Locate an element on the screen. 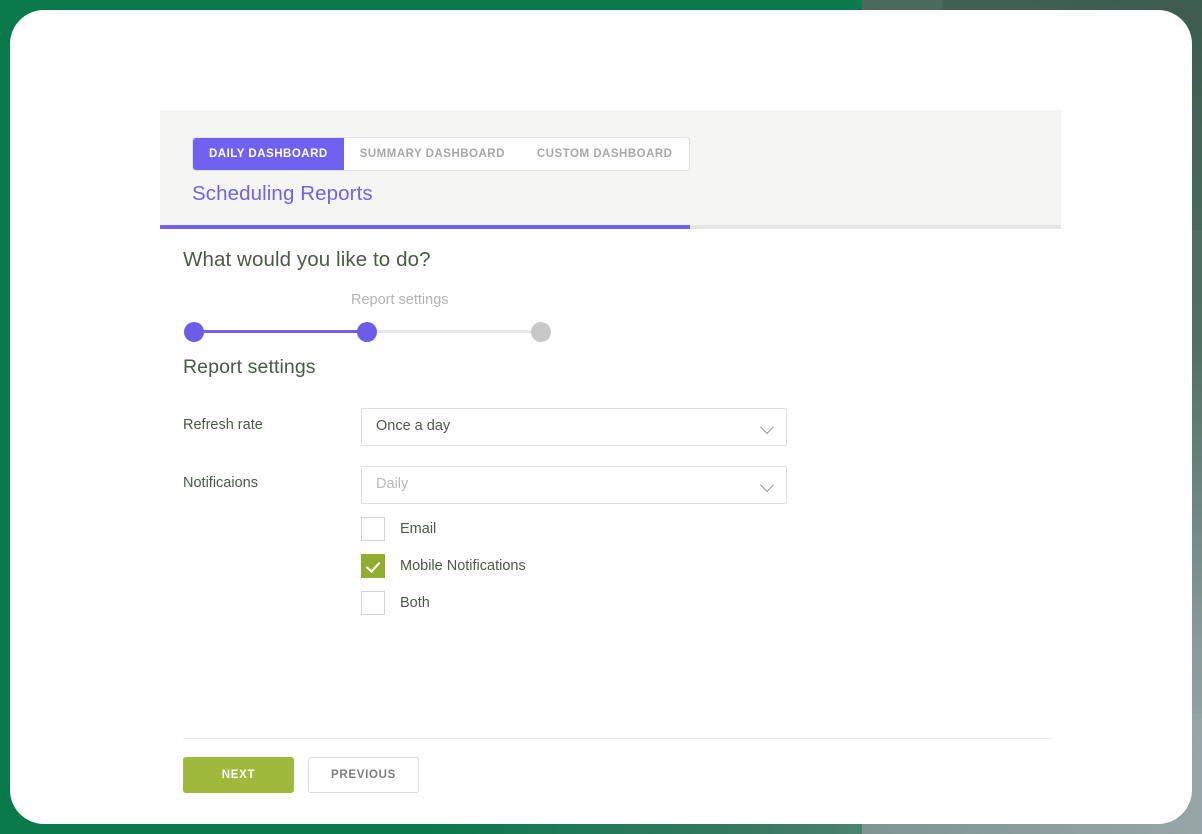  checkbox-mobile-notifications-label: Mobile Notifications is located at coordinates (463, 566).